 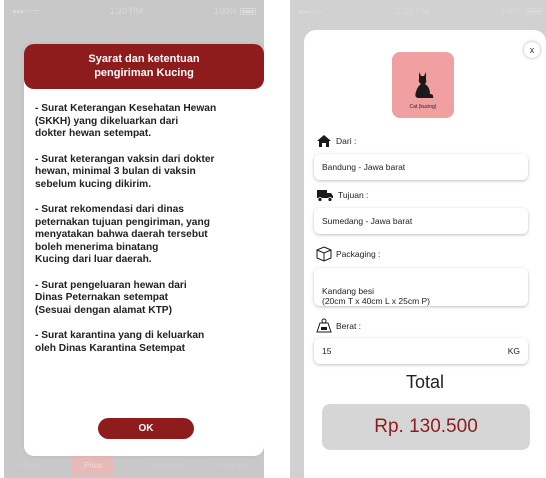 What do you see at coordinates (144, 59) in the screenshot?
I see `terms-title-line1: Syarat dan ketentuan` at bounding box center [144, 59].